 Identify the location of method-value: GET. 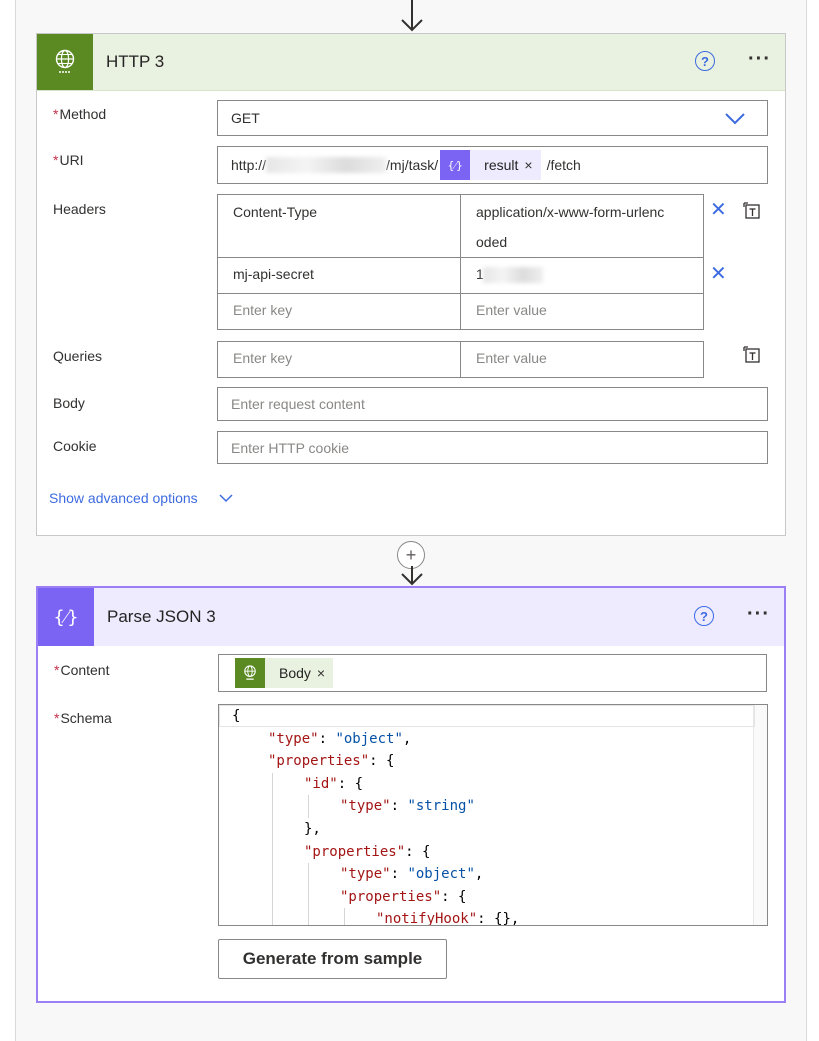
(245, 118).